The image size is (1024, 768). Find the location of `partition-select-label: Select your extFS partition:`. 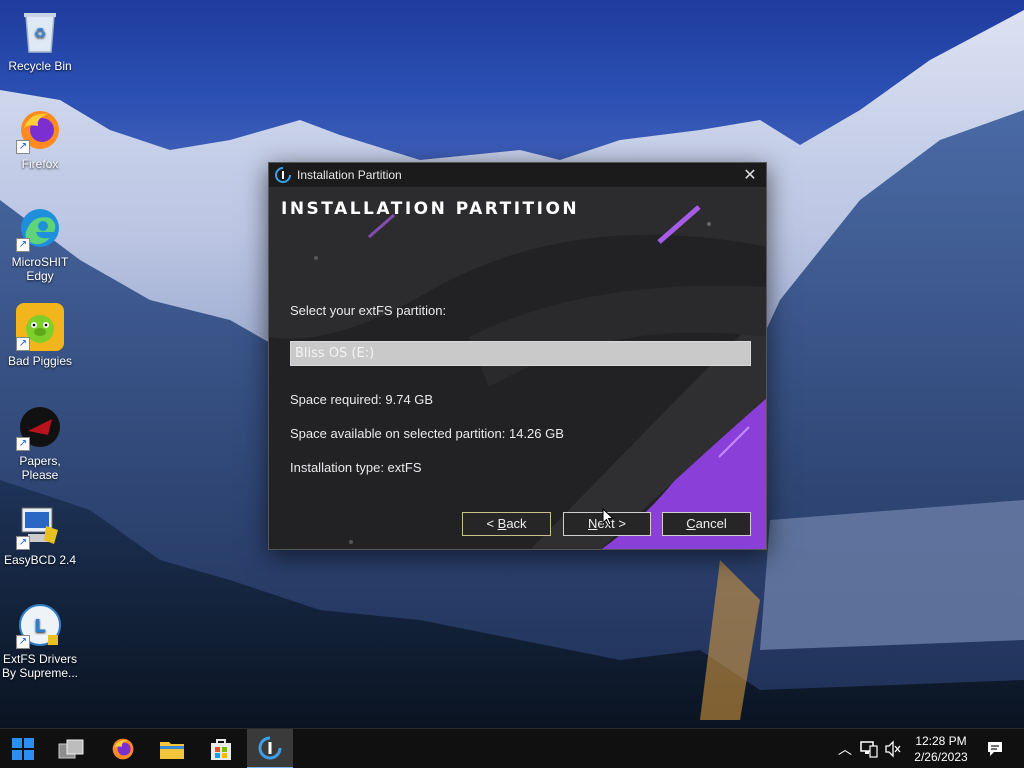

partition-select-label: Select your extFS partition: is located at coordinates (368, 310).